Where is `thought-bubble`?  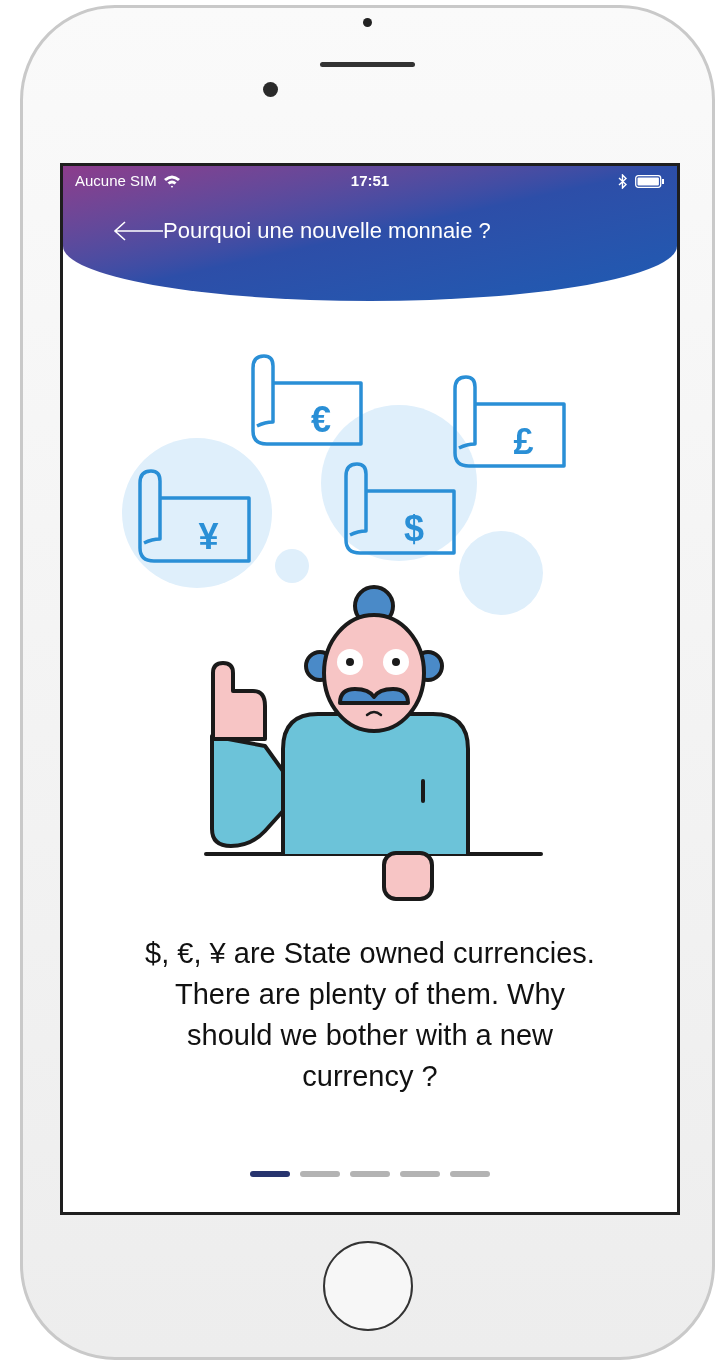
thought-bubble is located at coordinates (292, 566).